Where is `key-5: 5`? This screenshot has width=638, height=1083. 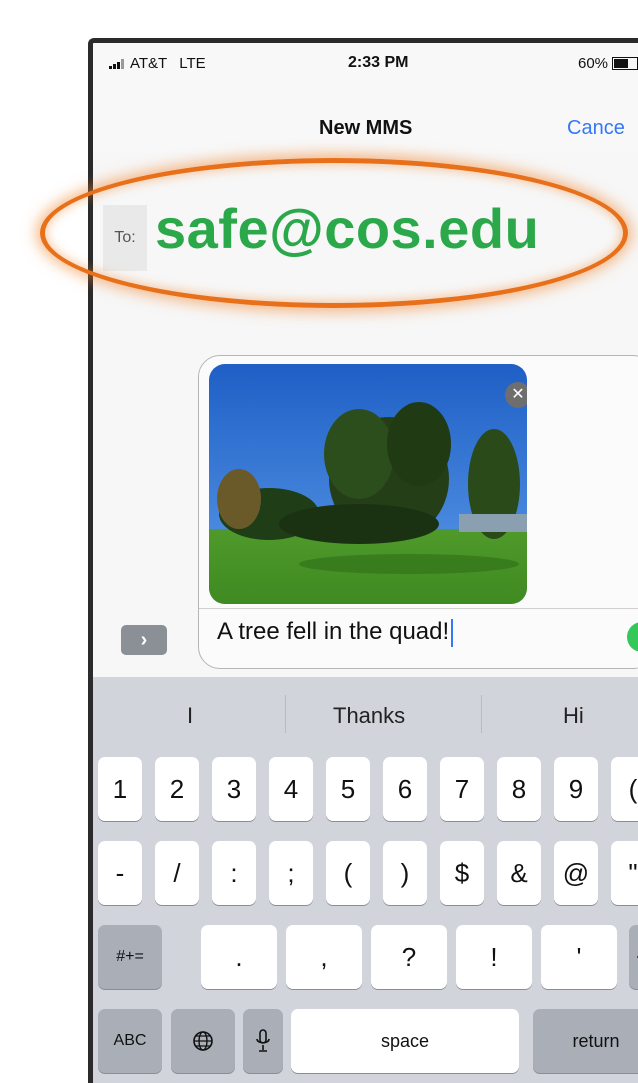
key-5: 5 is located at coordinates (348, 789).